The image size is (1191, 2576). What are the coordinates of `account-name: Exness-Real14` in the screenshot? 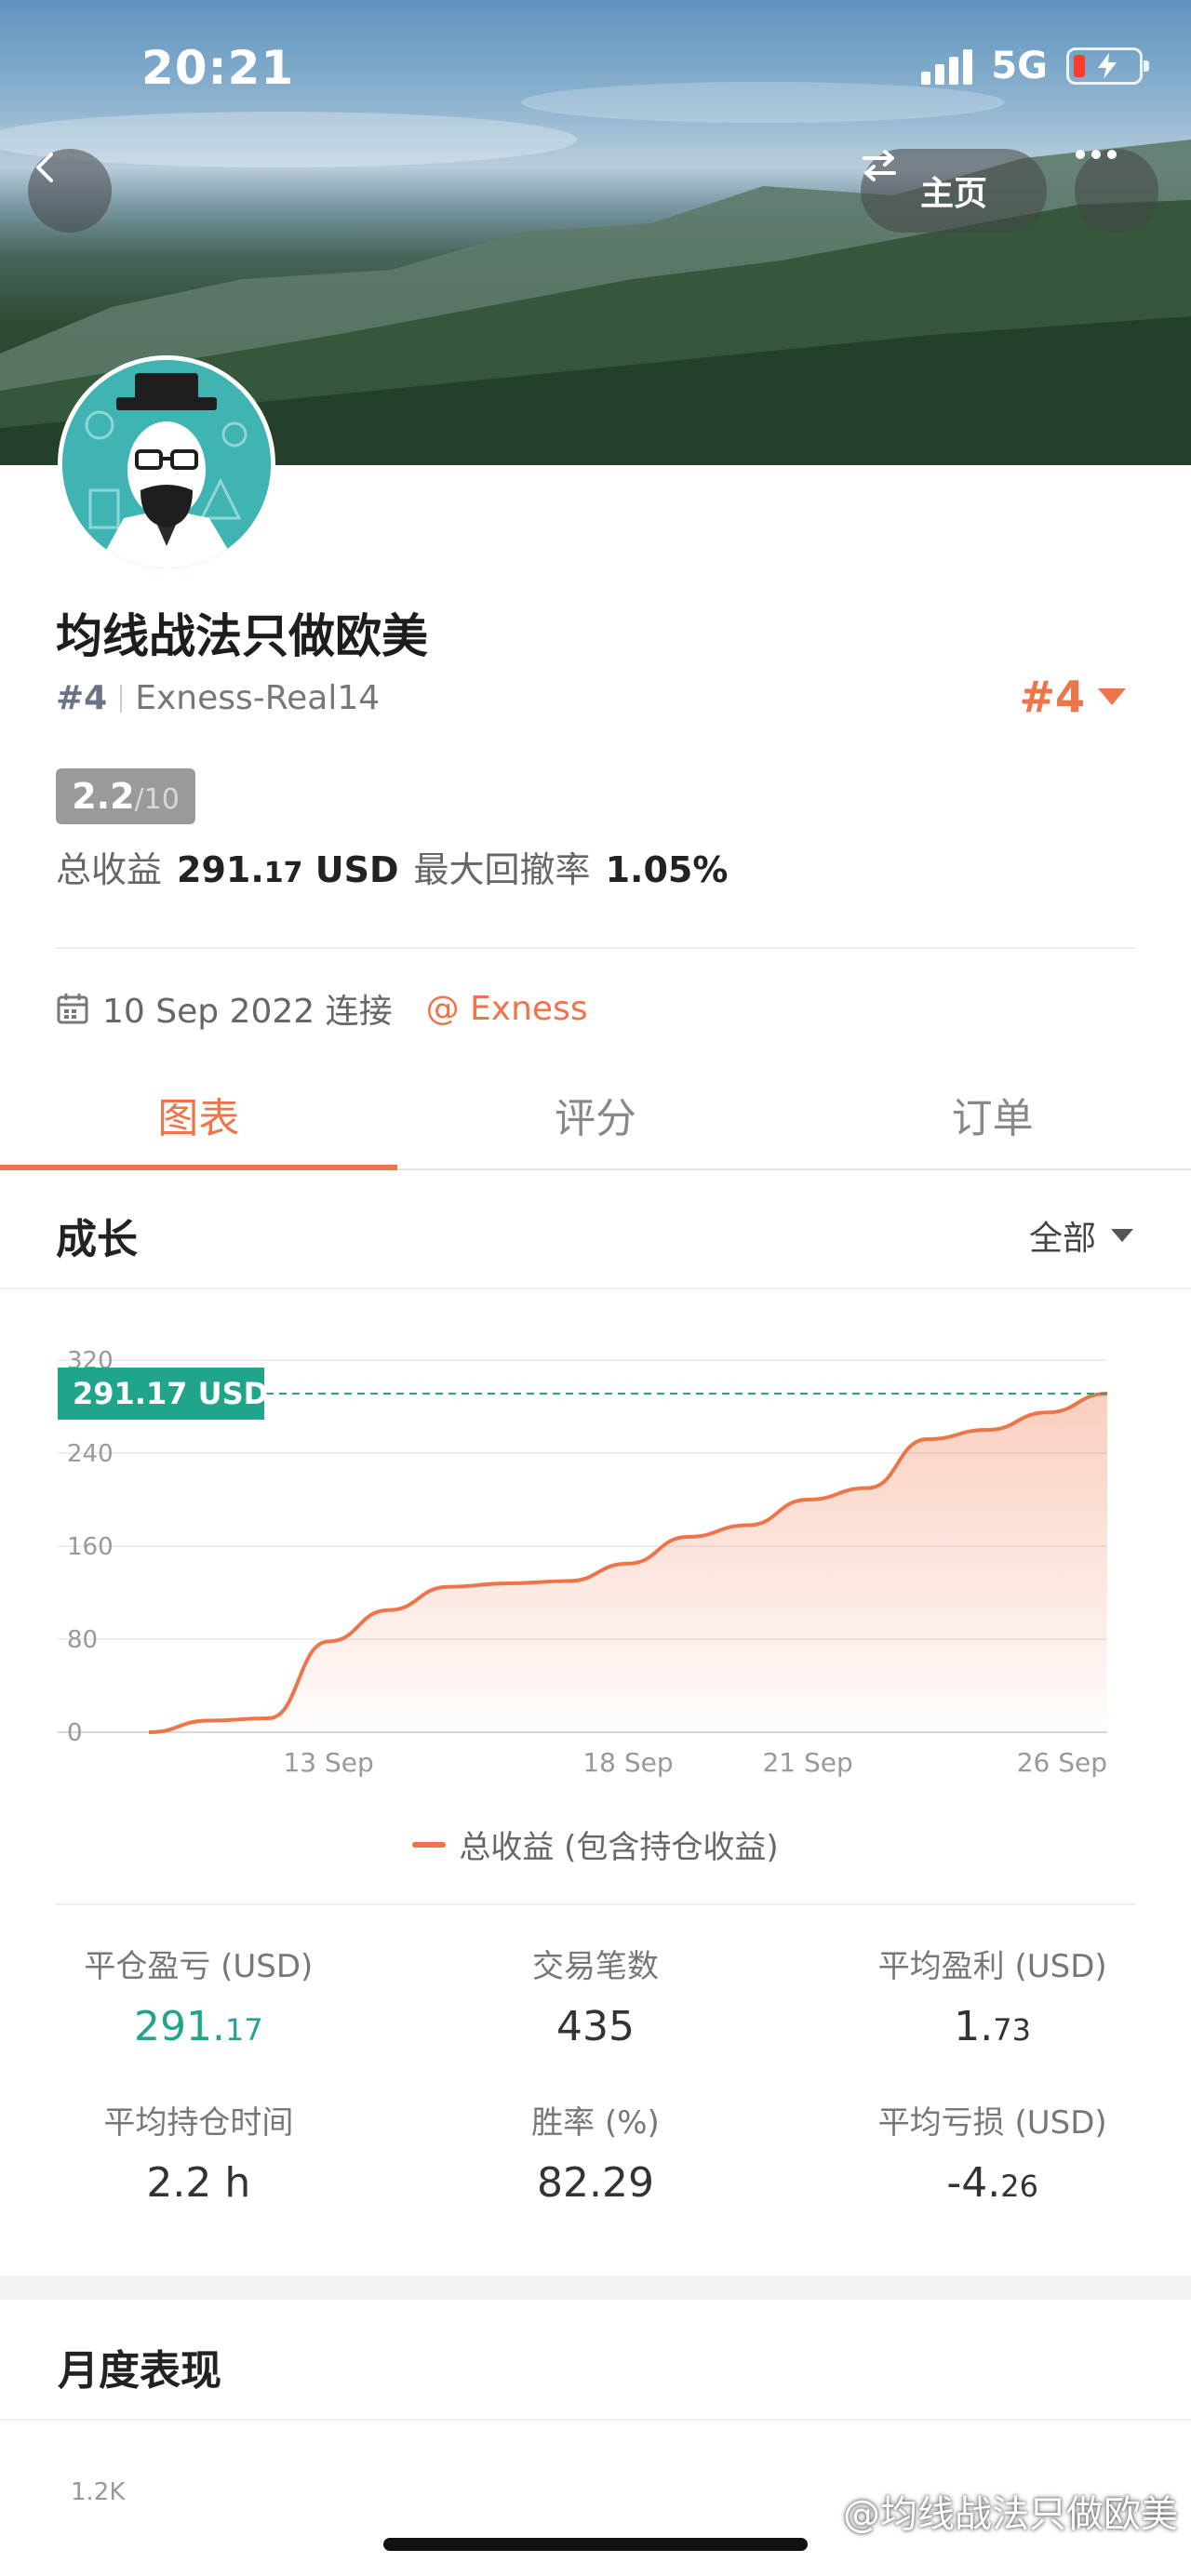 It's located at (258, 698).